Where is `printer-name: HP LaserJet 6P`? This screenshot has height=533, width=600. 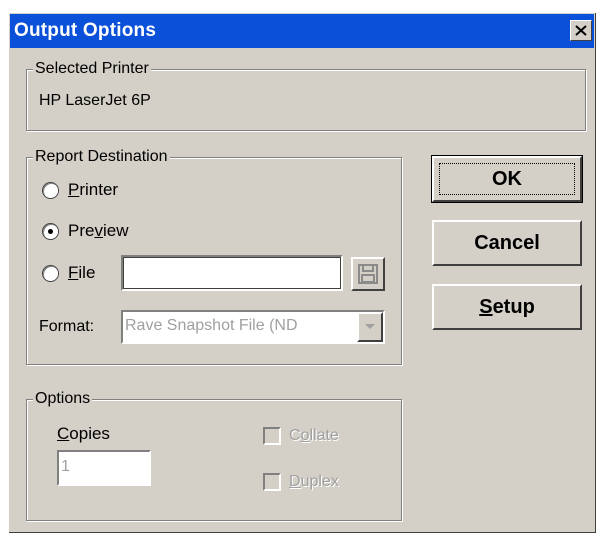 printer-name: HP LaserJet 6P is located at coordinates (95, 100).